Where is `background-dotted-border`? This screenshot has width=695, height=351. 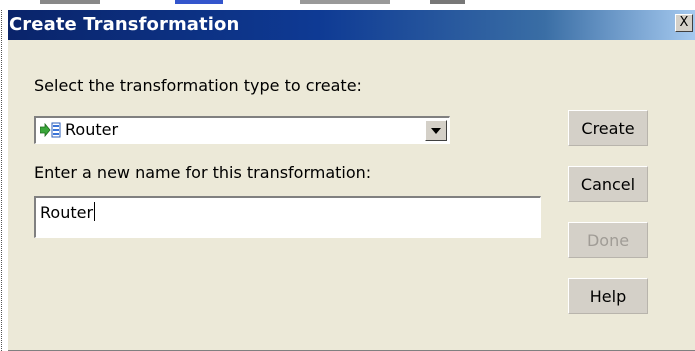
background-dotted-border is located at coordinates (1, 180).